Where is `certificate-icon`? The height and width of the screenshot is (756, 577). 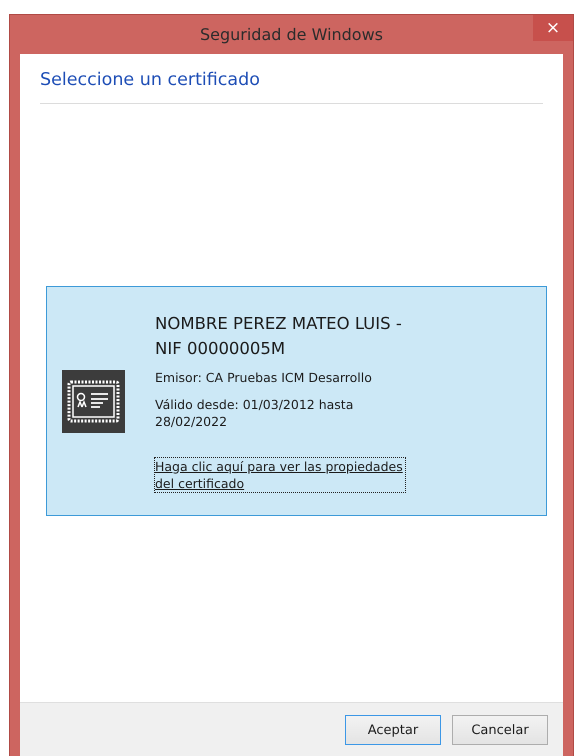
certificate-icon is located at coordinates (93, 401).